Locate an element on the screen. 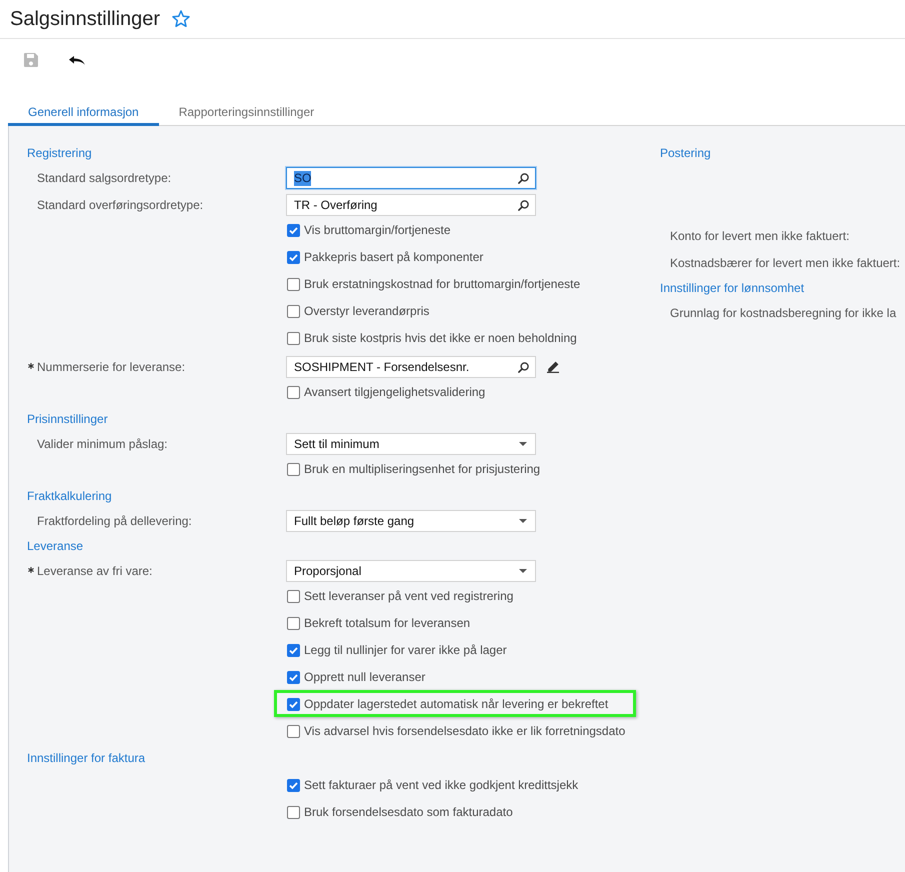 This screenshot has height=872, width=905. lookup-field: TR - Overføring is located at coordinates (411, 205).